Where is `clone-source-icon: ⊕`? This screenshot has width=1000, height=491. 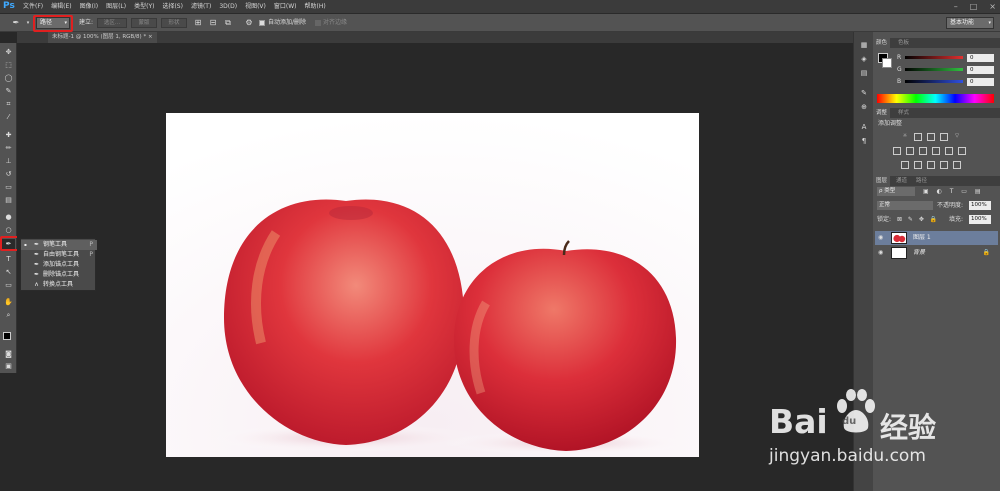
clone-source-icon: ⊕ is located at coordinates (864, 107).